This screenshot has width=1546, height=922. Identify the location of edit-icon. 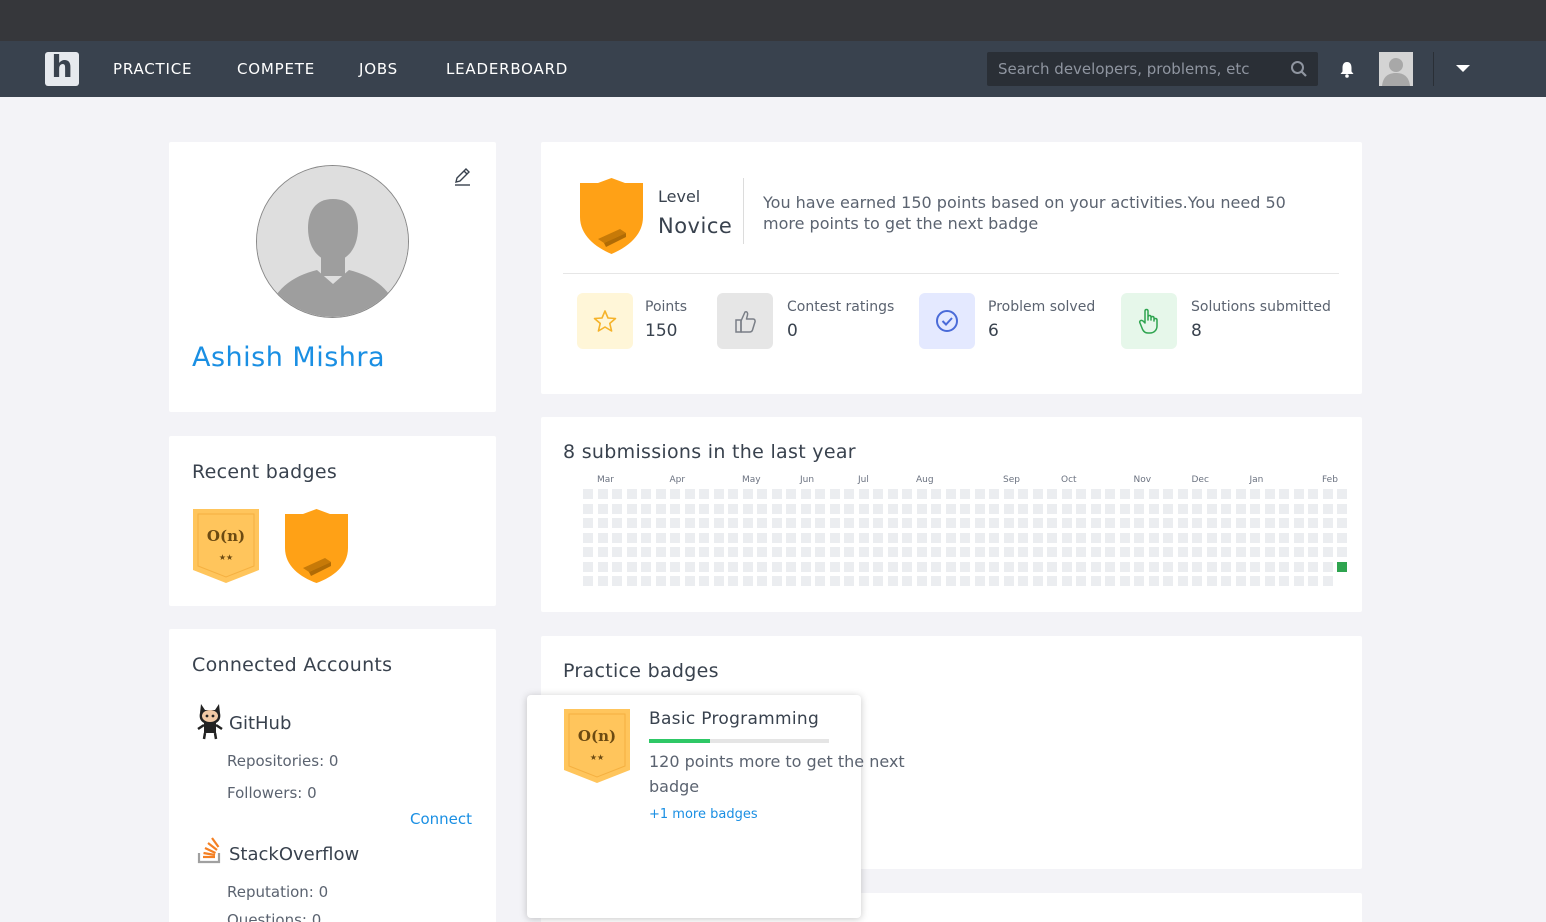
(462, 177).